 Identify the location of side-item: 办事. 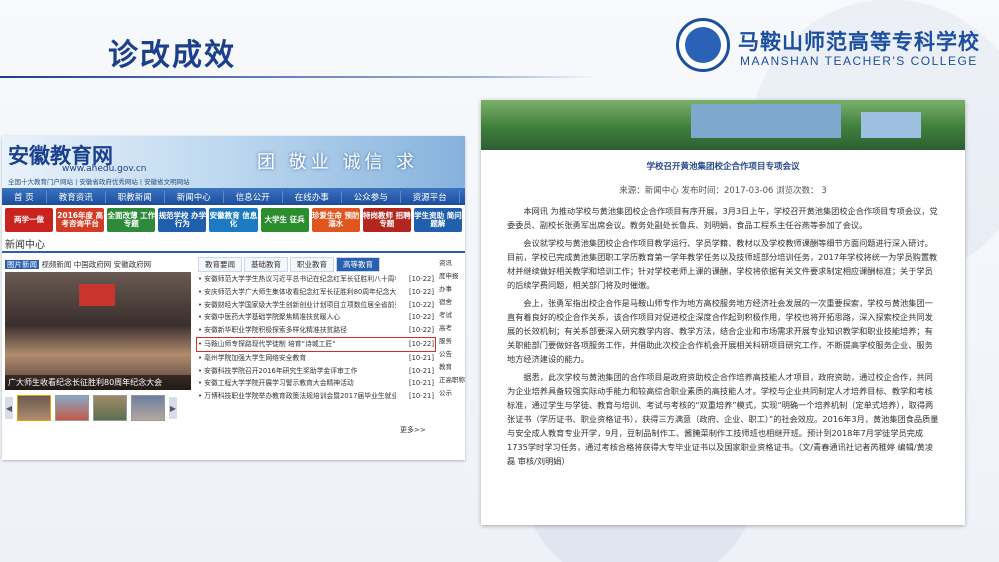
(452, 289).